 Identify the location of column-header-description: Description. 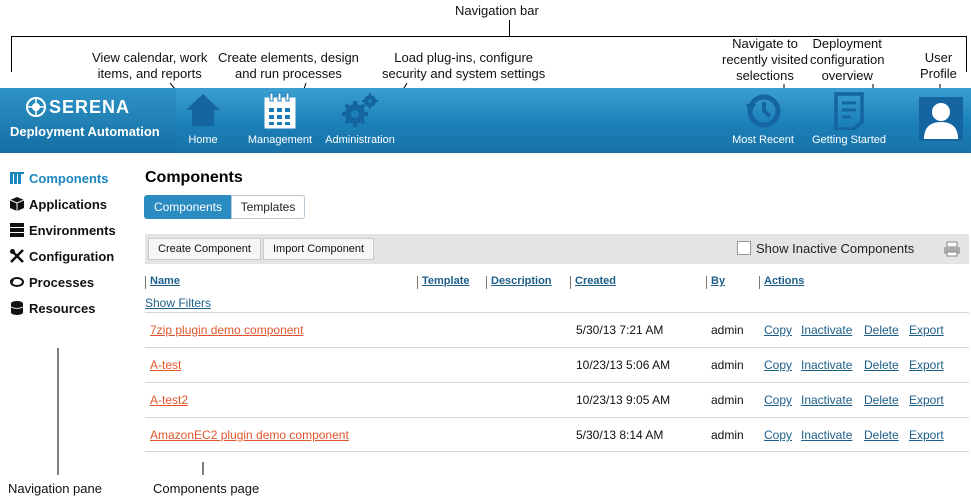
(521, 281).